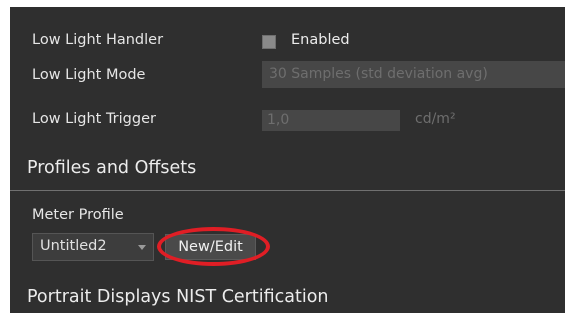  What do you see at coordinates (278, 120) in the screenshot?
I see `low-light-trigger-value: 1,0` at bounding box center [278, 120].